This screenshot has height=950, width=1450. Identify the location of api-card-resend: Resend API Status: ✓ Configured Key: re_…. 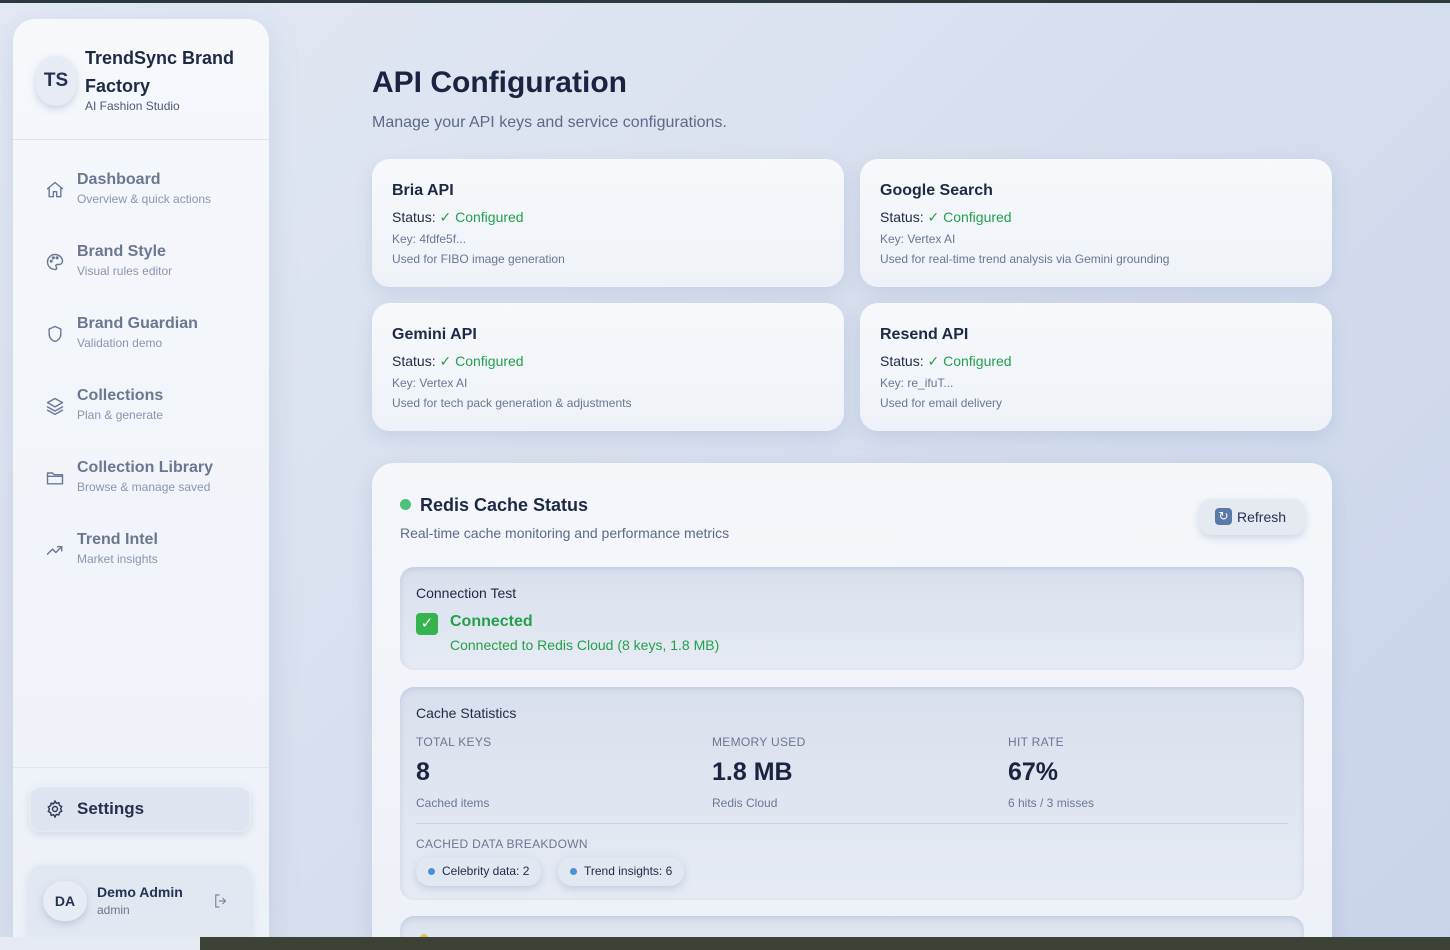
(1096, 367).